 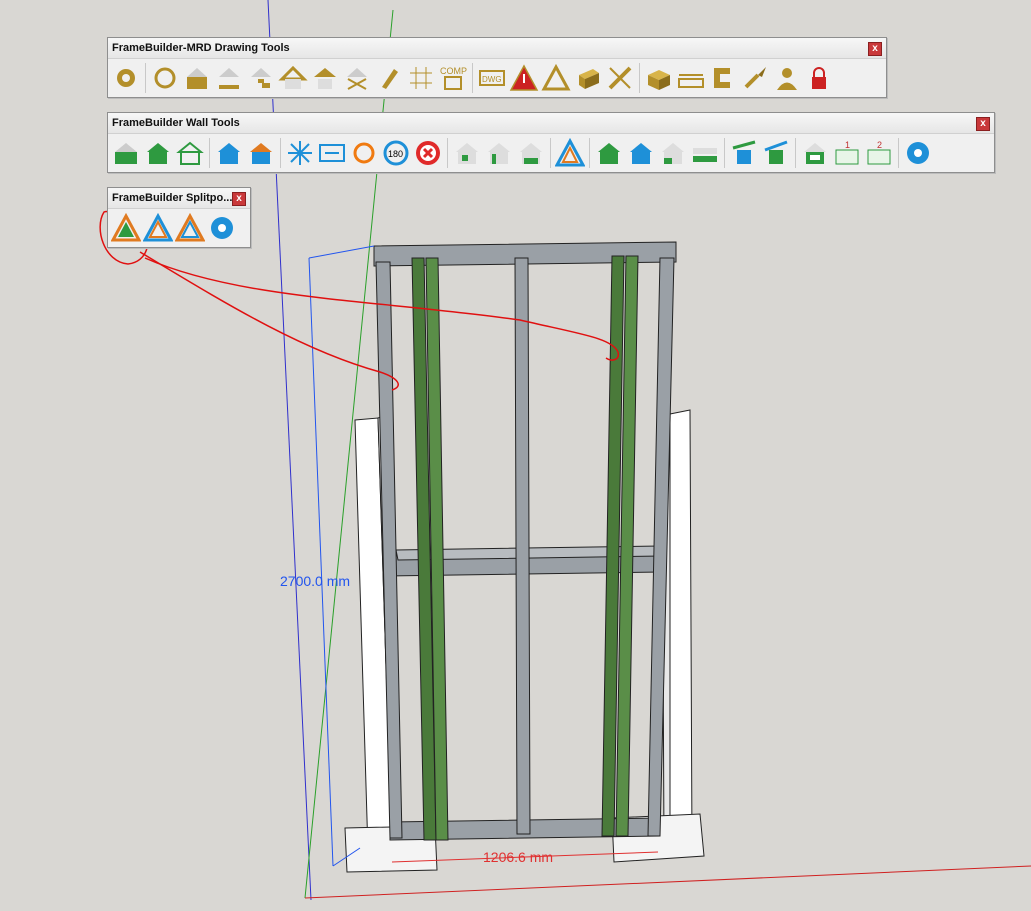 I want to click on rotate-180-icon: 180, so click(x=396, y=153).